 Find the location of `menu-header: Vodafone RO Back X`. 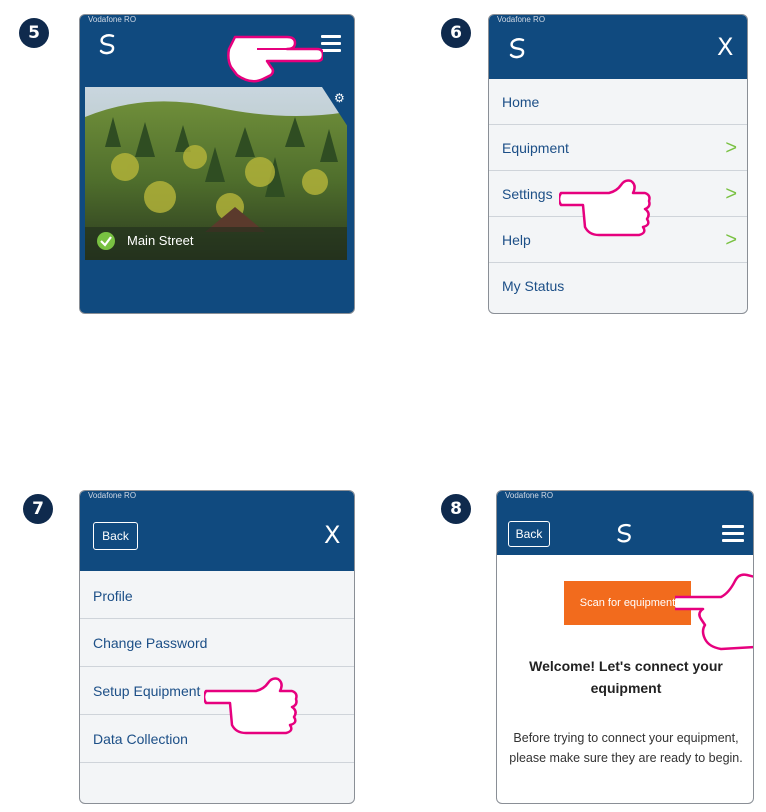

menu-header: Vodafone RO Back X is located at coordinates (217, 531).